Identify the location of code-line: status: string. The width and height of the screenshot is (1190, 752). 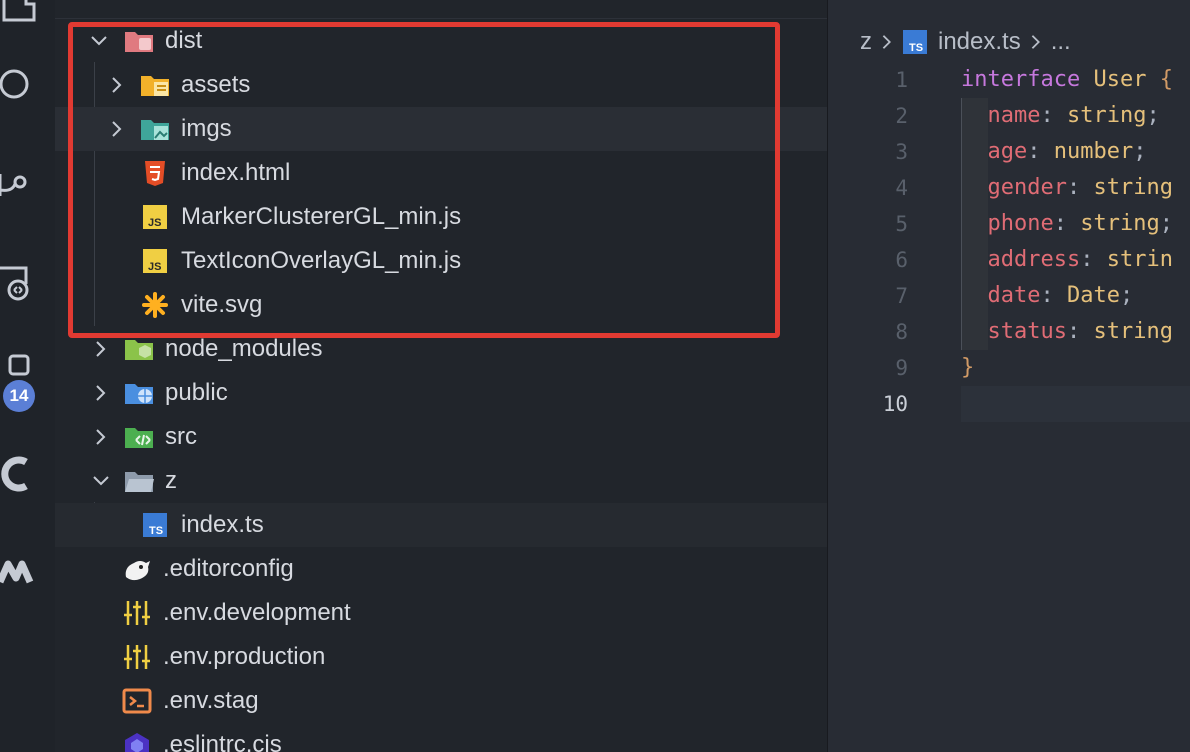
(1075, 332).